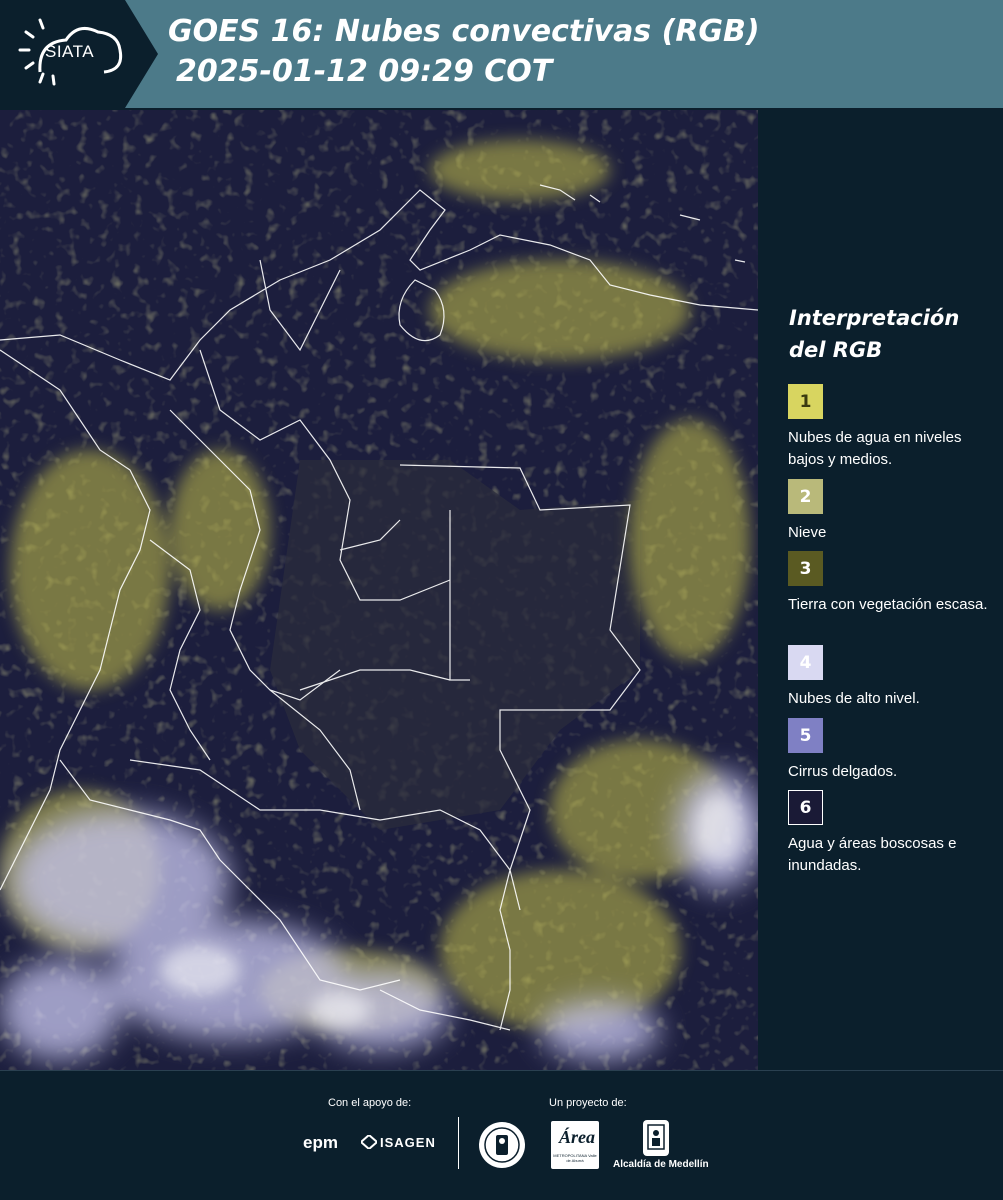 The image size is (1003, 1200). I want to click on legend-desc-2: Nieve, so click(807, 532).